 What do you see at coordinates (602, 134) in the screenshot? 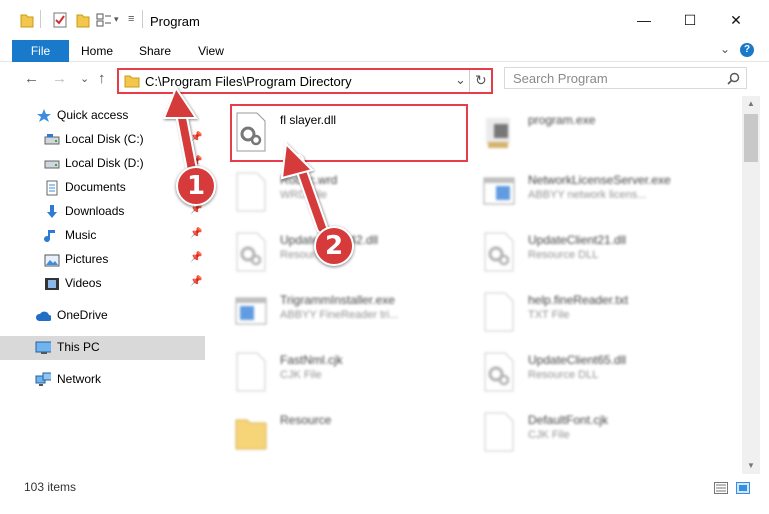
I see `file-item-program-exe: program.exe` at bounding box center [602, 134].